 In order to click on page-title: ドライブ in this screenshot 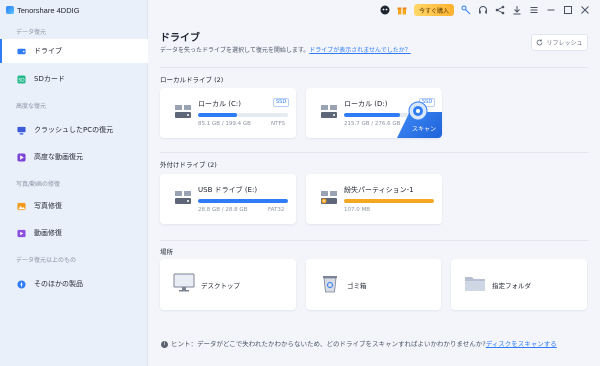, I will do `click(180, 38)`.